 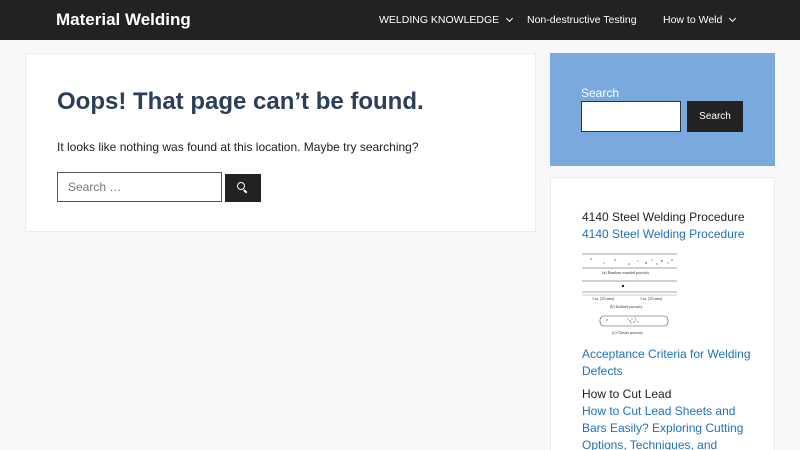 I want to click on search-icon, so click(x=243, y=188).